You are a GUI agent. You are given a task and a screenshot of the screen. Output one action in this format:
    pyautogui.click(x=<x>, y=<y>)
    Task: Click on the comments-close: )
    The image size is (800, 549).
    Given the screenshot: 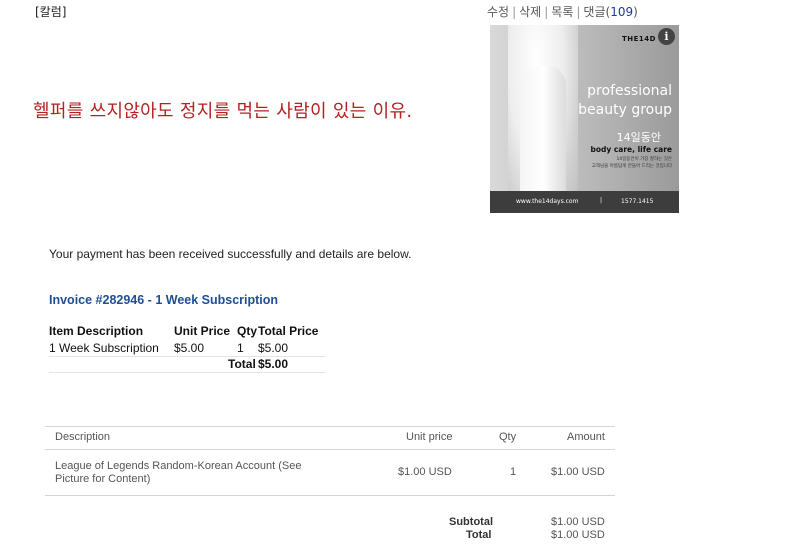 What is the action you would take?
    pyautogui.click(x=635, y=12)
    